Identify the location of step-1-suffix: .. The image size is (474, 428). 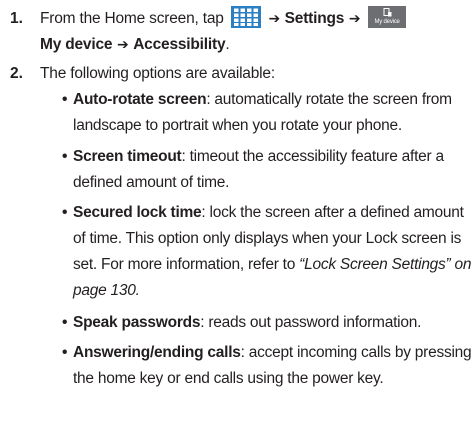
(227, 44).